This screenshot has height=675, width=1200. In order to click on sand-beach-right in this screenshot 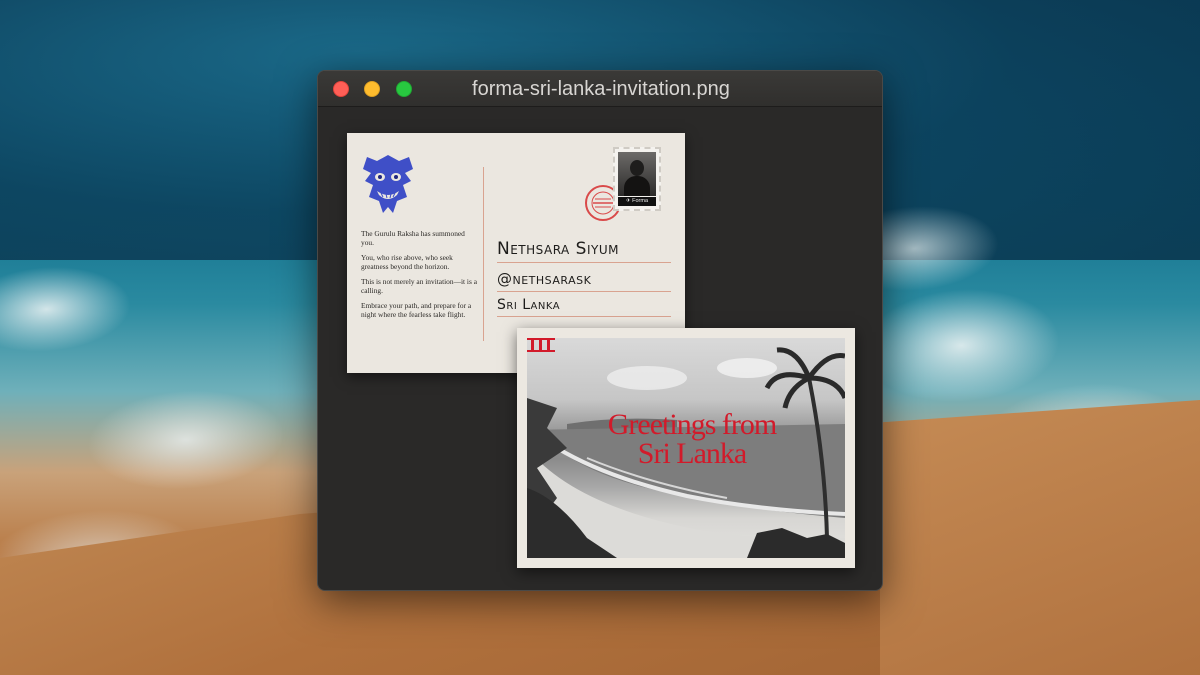, I will do `click(1040, 537)`.